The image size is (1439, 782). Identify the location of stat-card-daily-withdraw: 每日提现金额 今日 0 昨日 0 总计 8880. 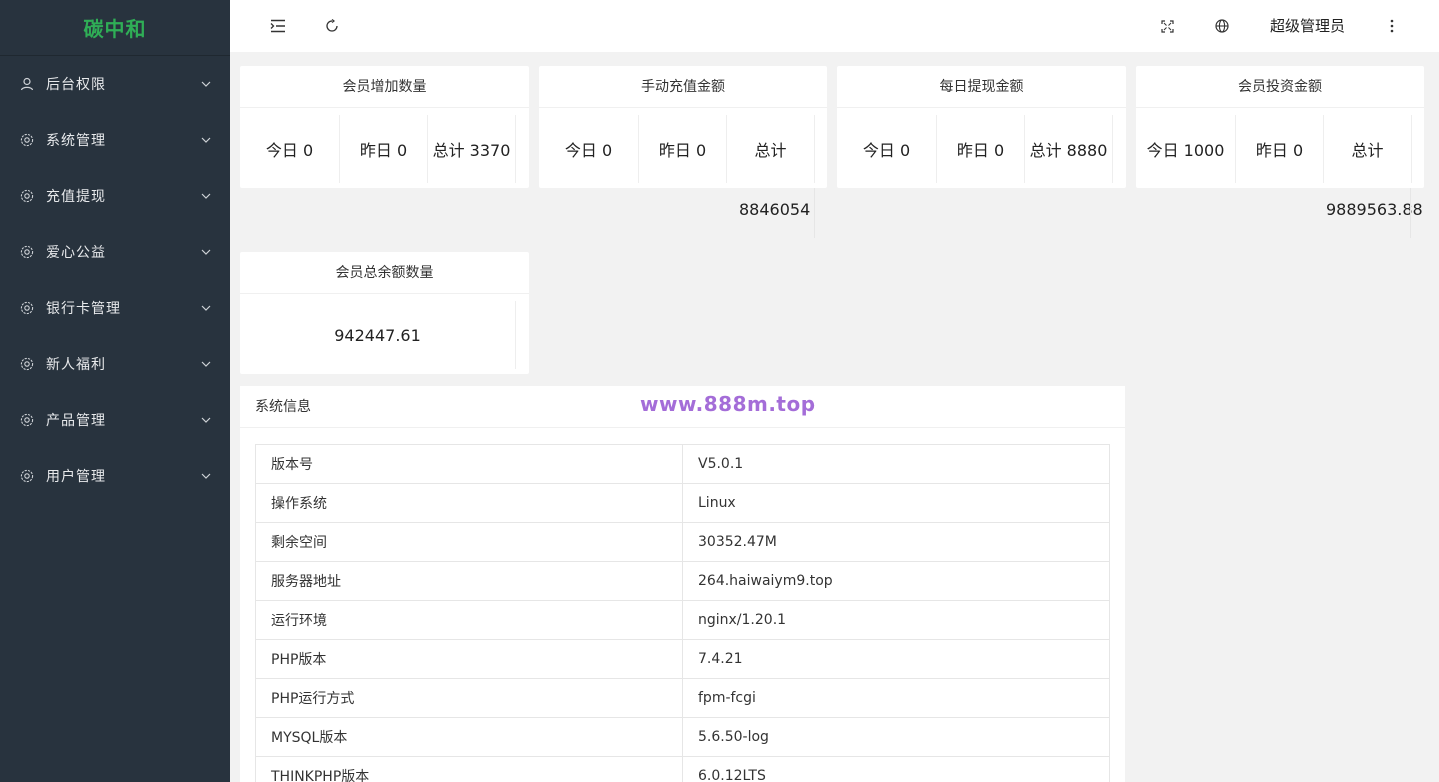
(981, 127).